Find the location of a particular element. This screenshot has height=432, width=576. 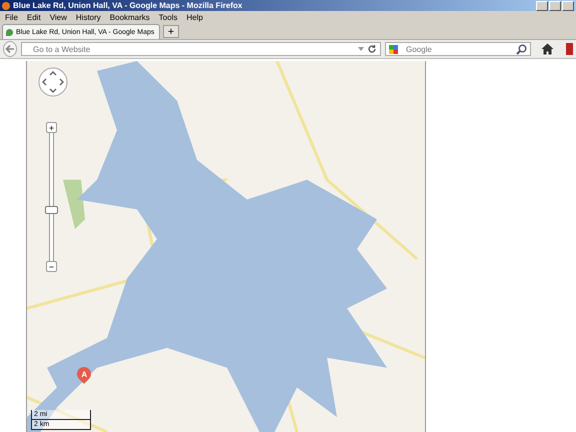

zoom-out-button: − is located at coordinates (51, 266).